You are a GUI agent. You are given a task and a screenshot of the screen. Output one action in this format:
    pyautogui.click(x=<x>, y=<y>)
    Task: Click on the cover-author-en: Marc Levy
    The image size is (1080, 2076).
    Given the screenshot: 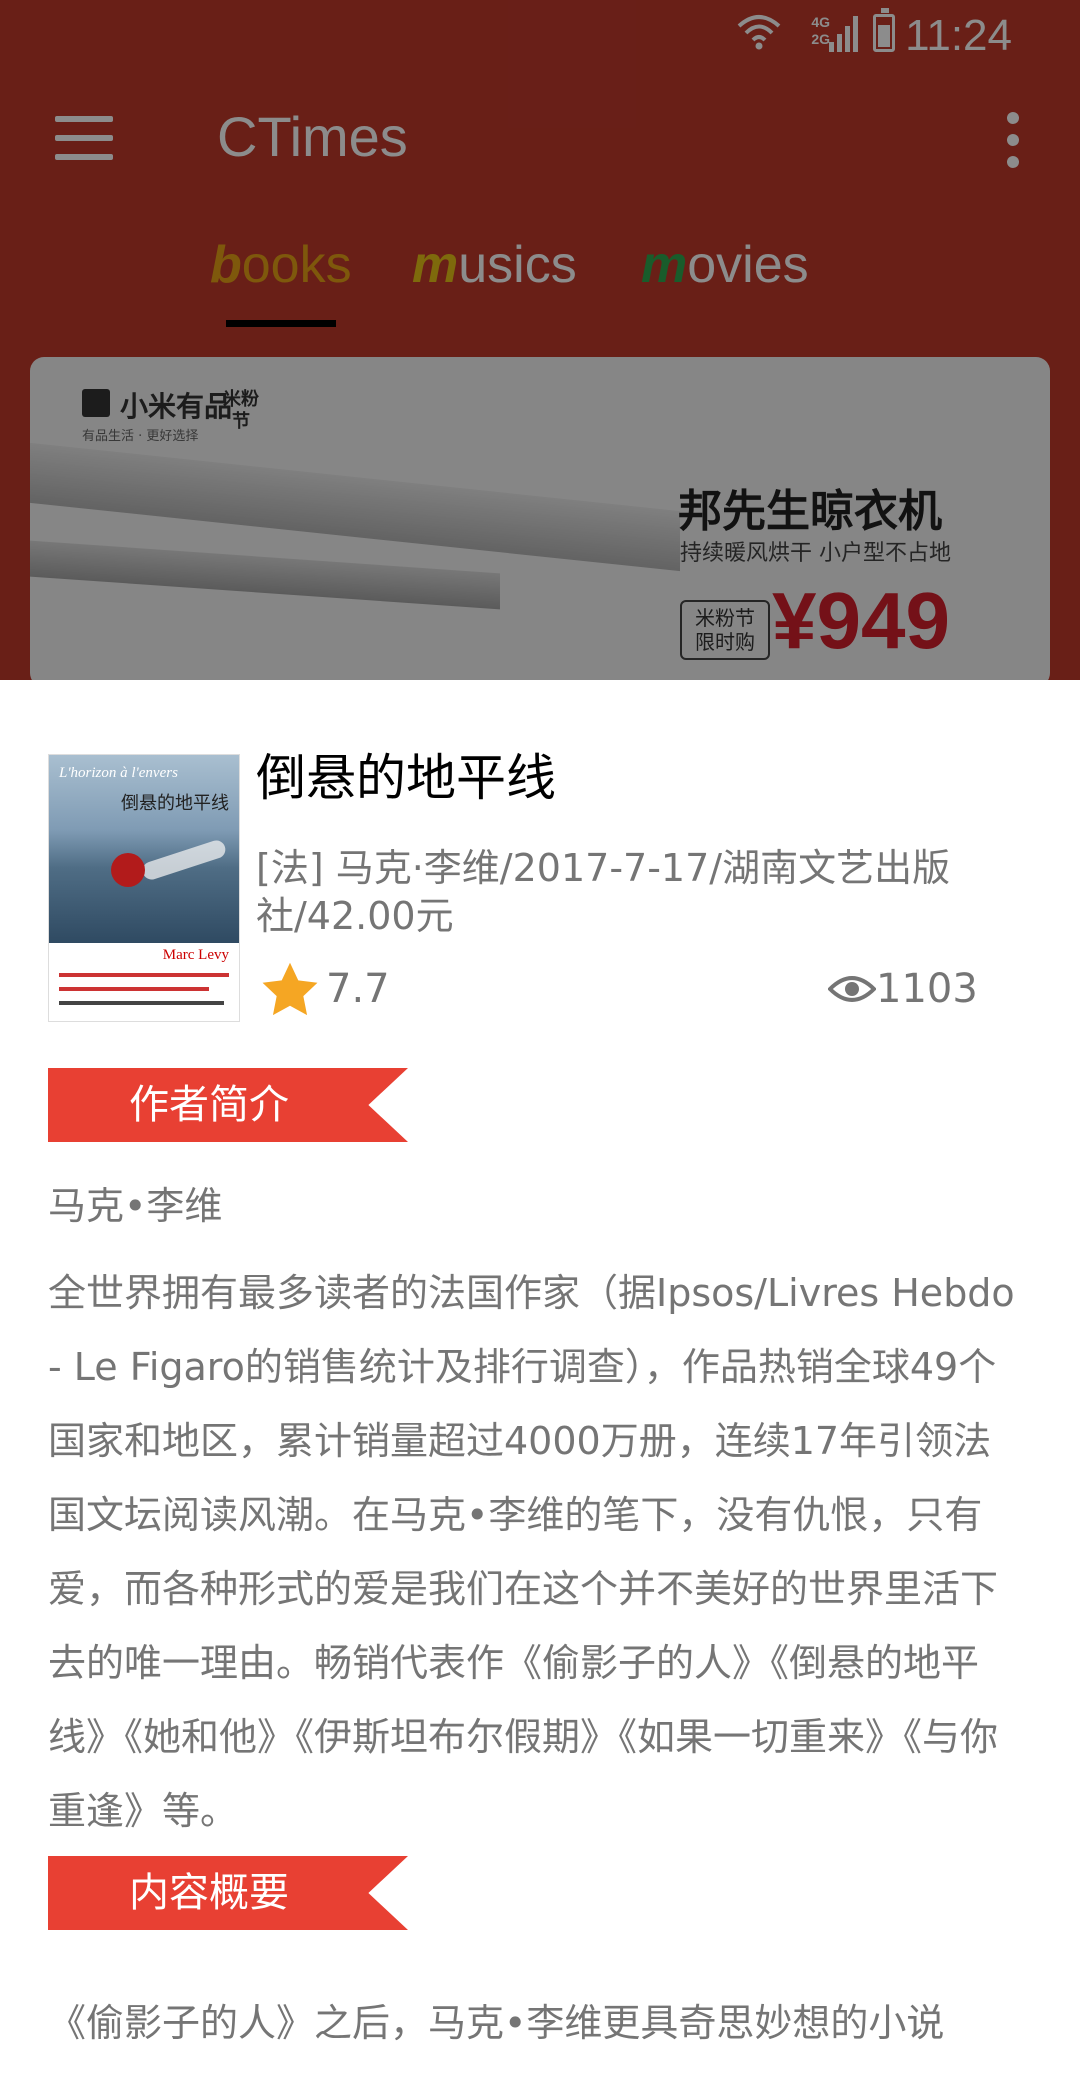 What is the action you would take?
    pyautogui.click(x=195, y=955)
    